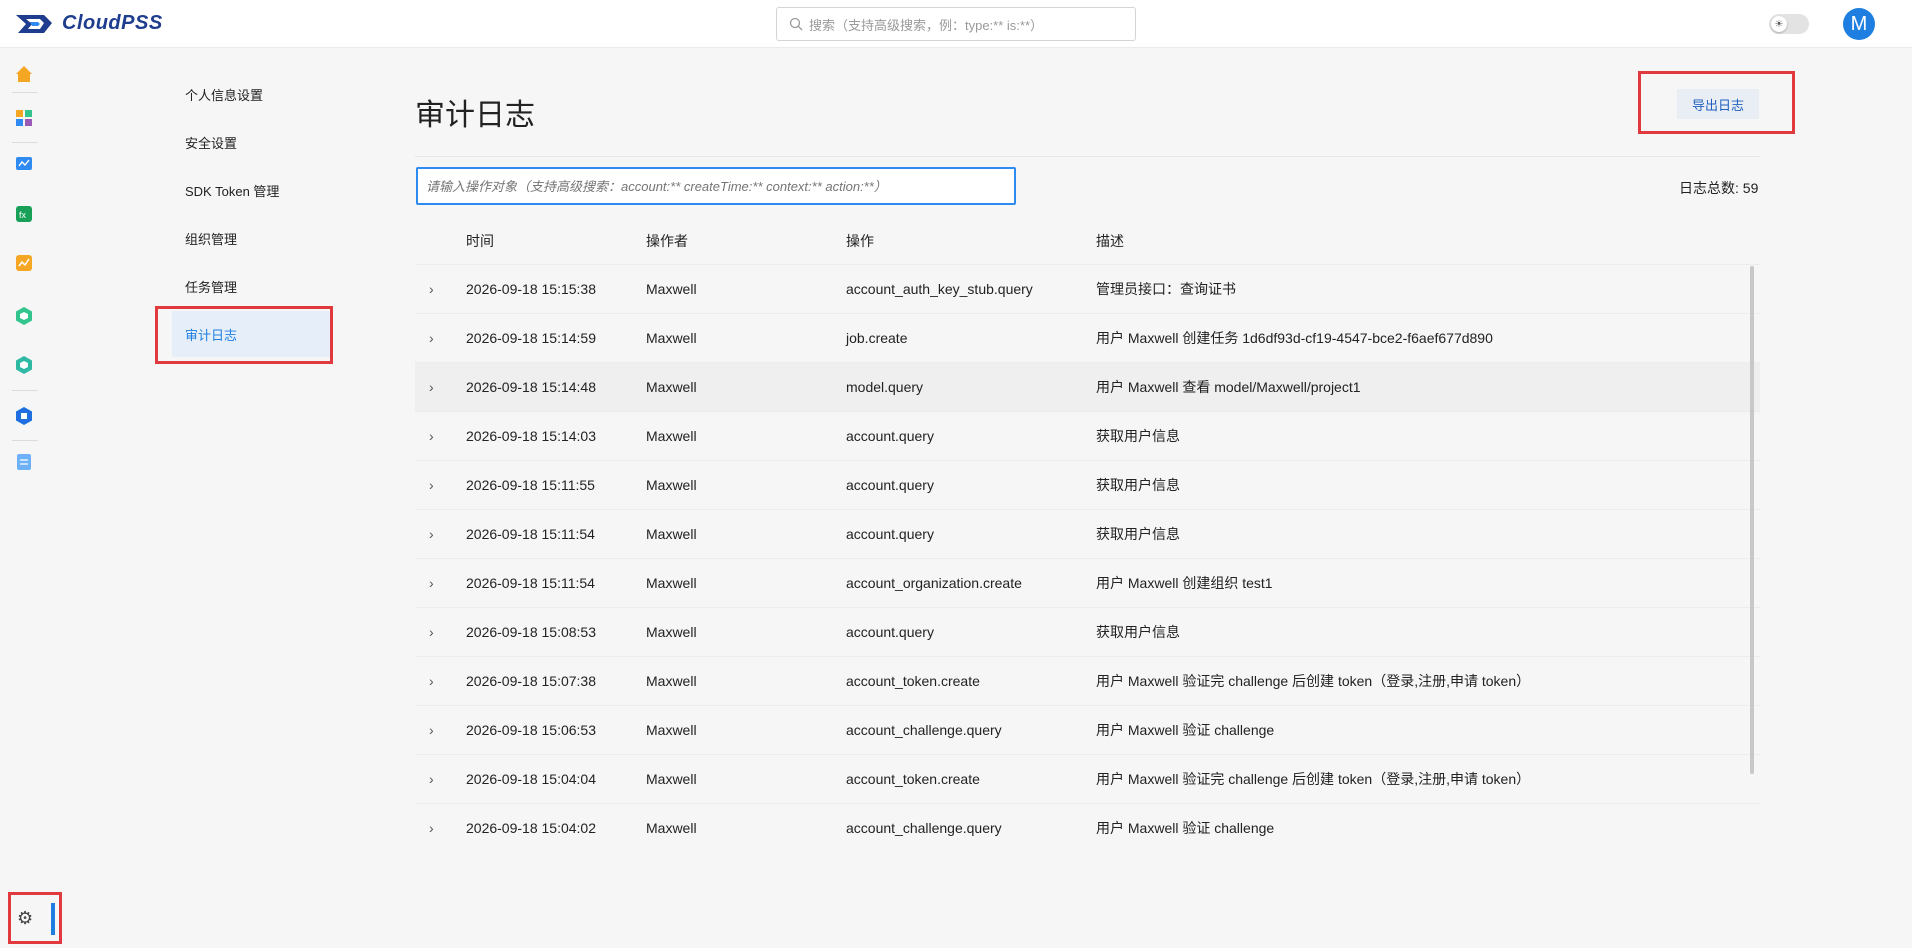 The height and width of the screenshot is (948, 1912). Describe the element at coordinates (53, 919) in the screenshot. I see `active-indicator` at that location.